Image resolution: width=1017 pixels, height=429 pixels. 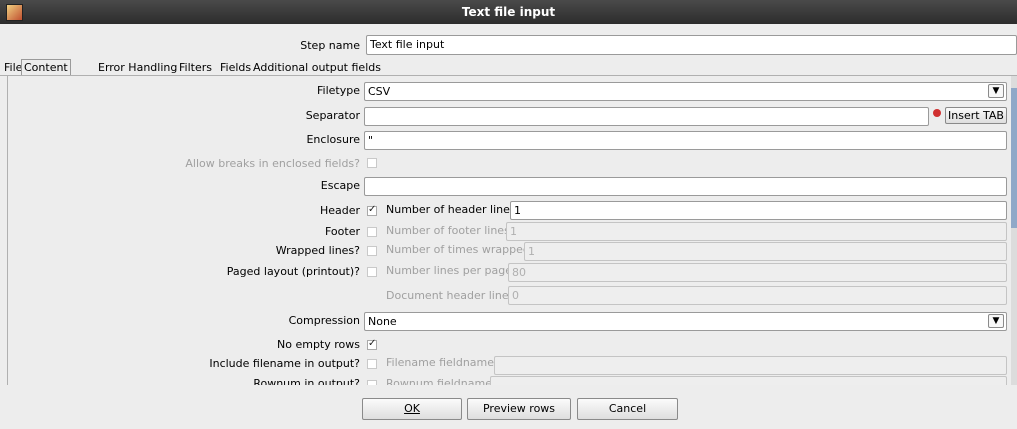 What do you see at coordinates (338, 90) in the screenshot?
I see `filetype-label: Filetype` at bounding box center [338, 90].